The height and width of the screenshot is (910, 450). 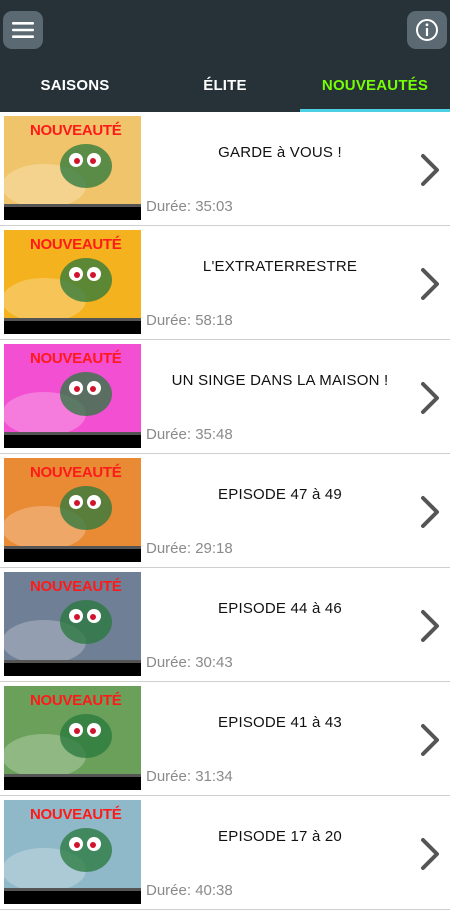 What do you see at coordinates (225, 853) in the screenshot?
I see `episode-row: NOUVEAUTÉ EPISODE 17 à 20 Durée: 40:38` at bounding box center [225, 853].